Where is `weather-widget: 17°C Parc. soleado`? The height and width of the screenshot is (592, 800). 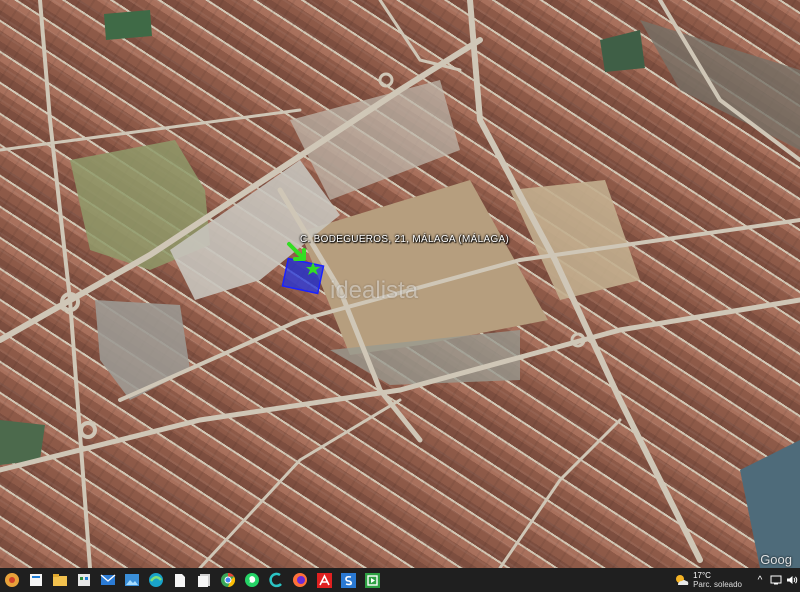
weather-widget: 17°C Parc. soleado is located at coordinates (708, 580).